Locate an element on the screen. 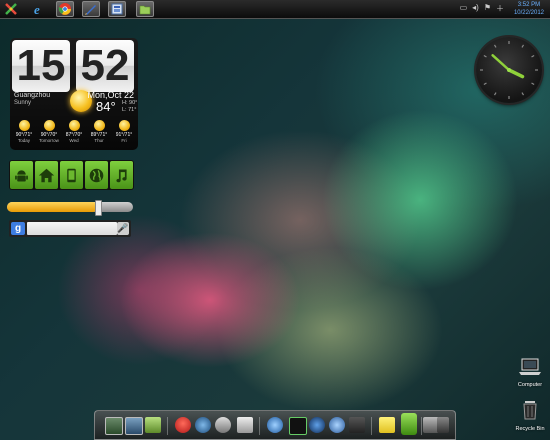  dock-android-icon is located at coordinates (409, 424).